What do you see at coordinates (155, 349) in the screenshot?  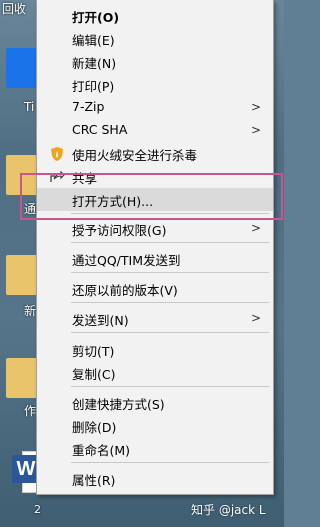 I see `menu-item-cut: 剪切(T)` at bounding box center [155, 349].